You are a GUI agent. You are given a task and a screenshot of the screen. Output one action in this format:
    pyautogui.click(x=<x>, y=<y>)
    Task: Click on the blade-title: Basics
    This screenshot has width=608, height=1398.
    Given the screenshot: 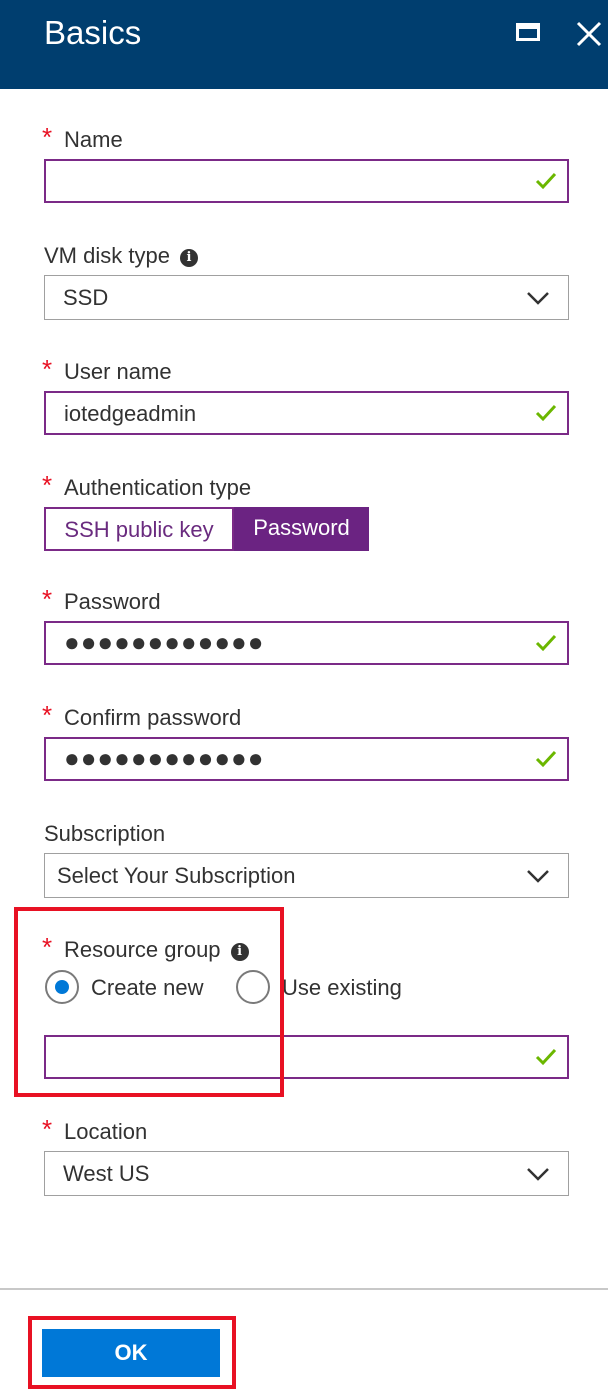 What is the action you would take?
    pyautogui.click(x=93, y=32)
    